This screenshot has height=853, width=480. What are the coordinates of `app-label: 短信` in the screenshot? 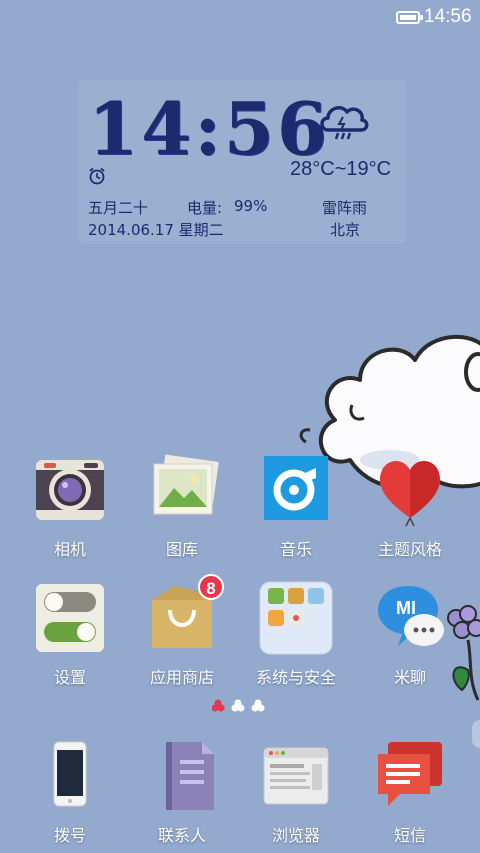 It's located at (409, 835).